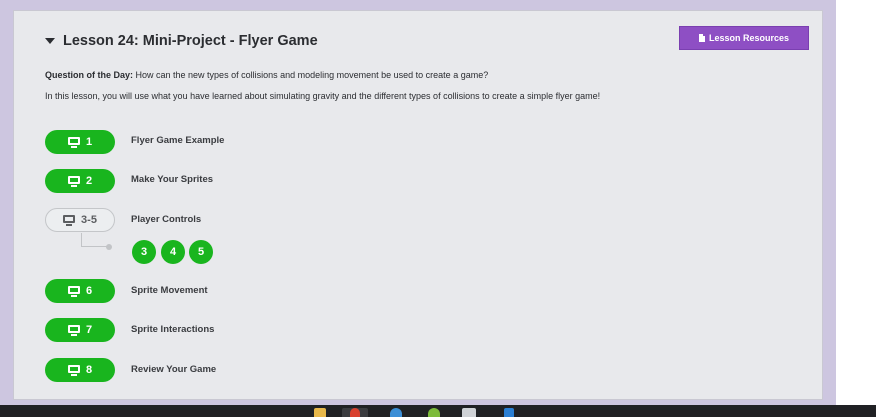  What do you see at coordinates (749, 38) in the screenshot?
I see `lesson-resources-label: Lesson Resources` at bounding box center [749, 38].